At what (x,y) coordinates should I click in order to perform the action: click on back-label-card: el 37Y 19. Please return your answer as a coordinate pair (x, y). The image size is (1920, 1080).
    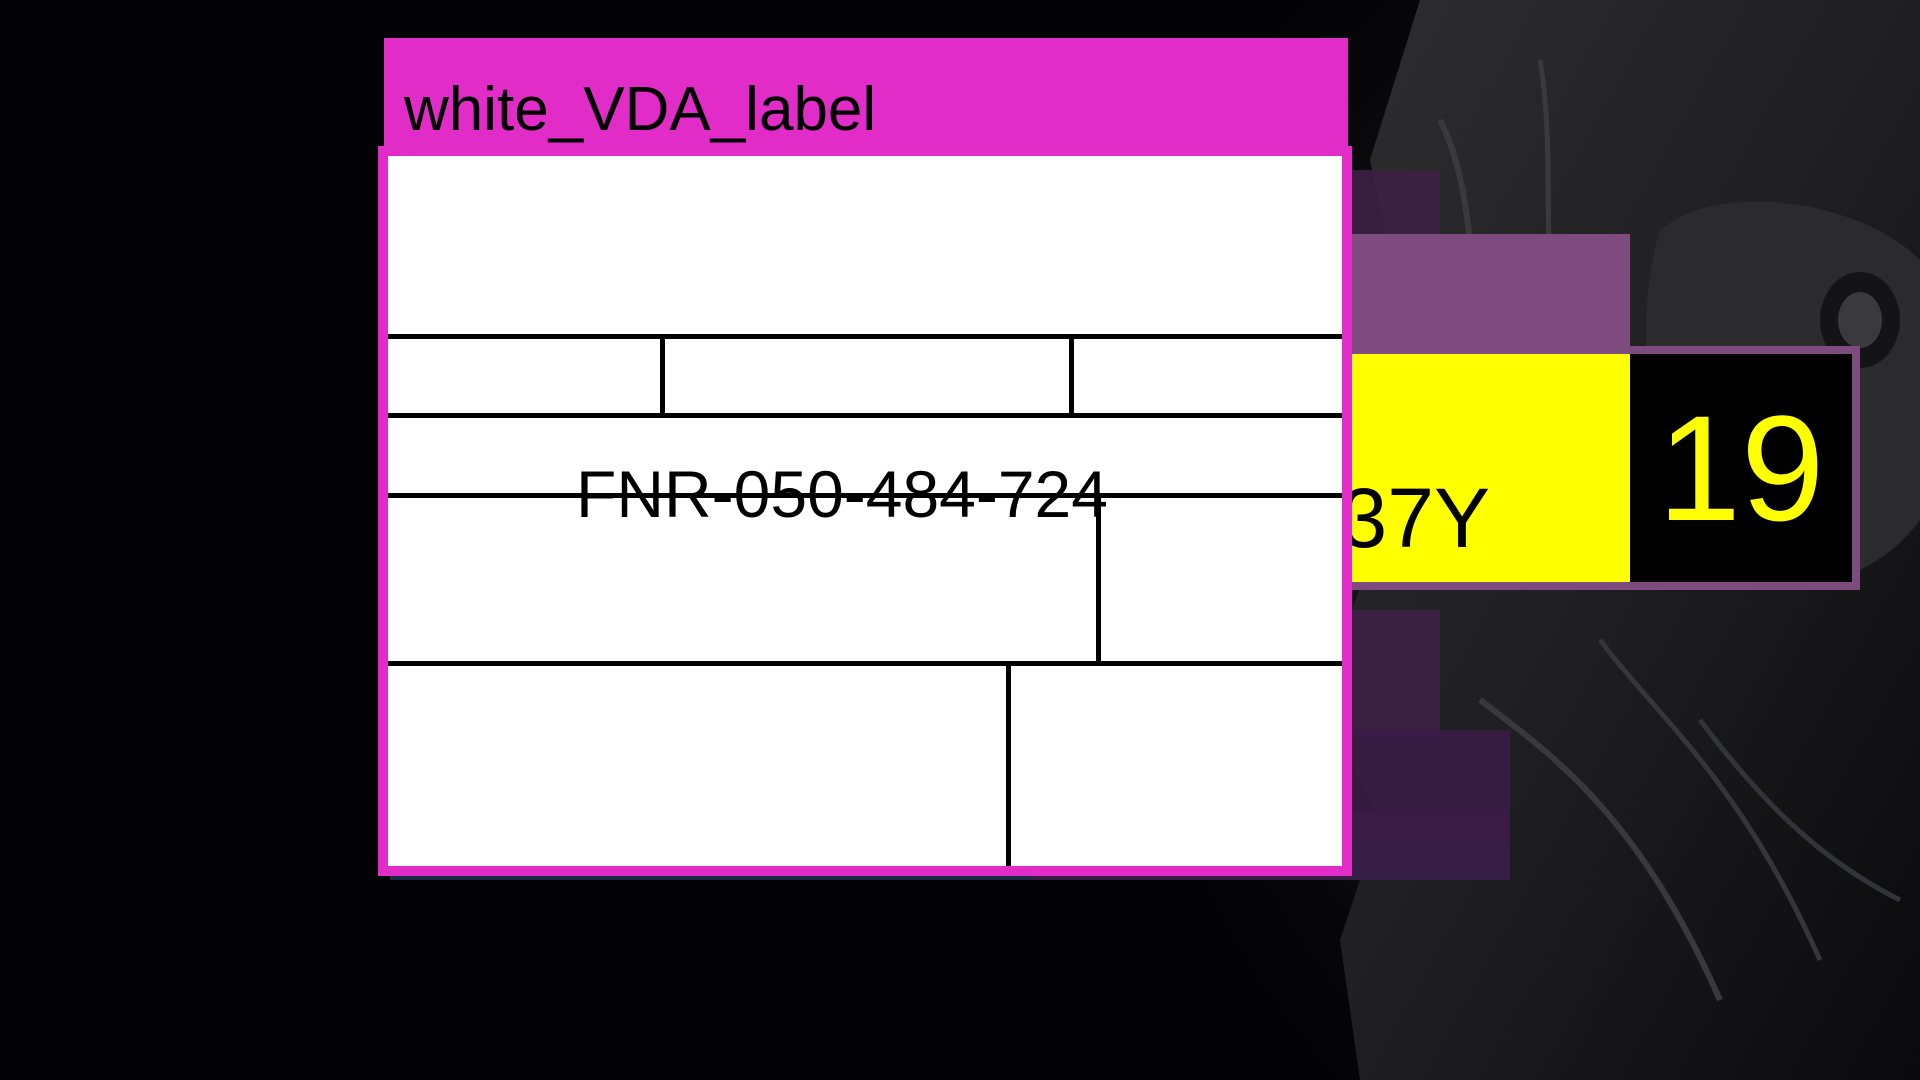
    Looking at the image, I should click on (1575, 412).